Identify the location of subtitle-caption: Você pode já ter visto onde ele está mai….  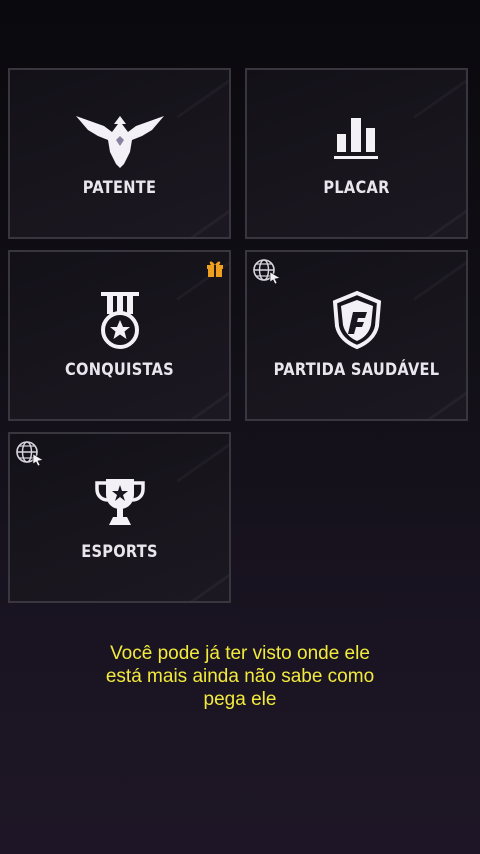
(240, 676).